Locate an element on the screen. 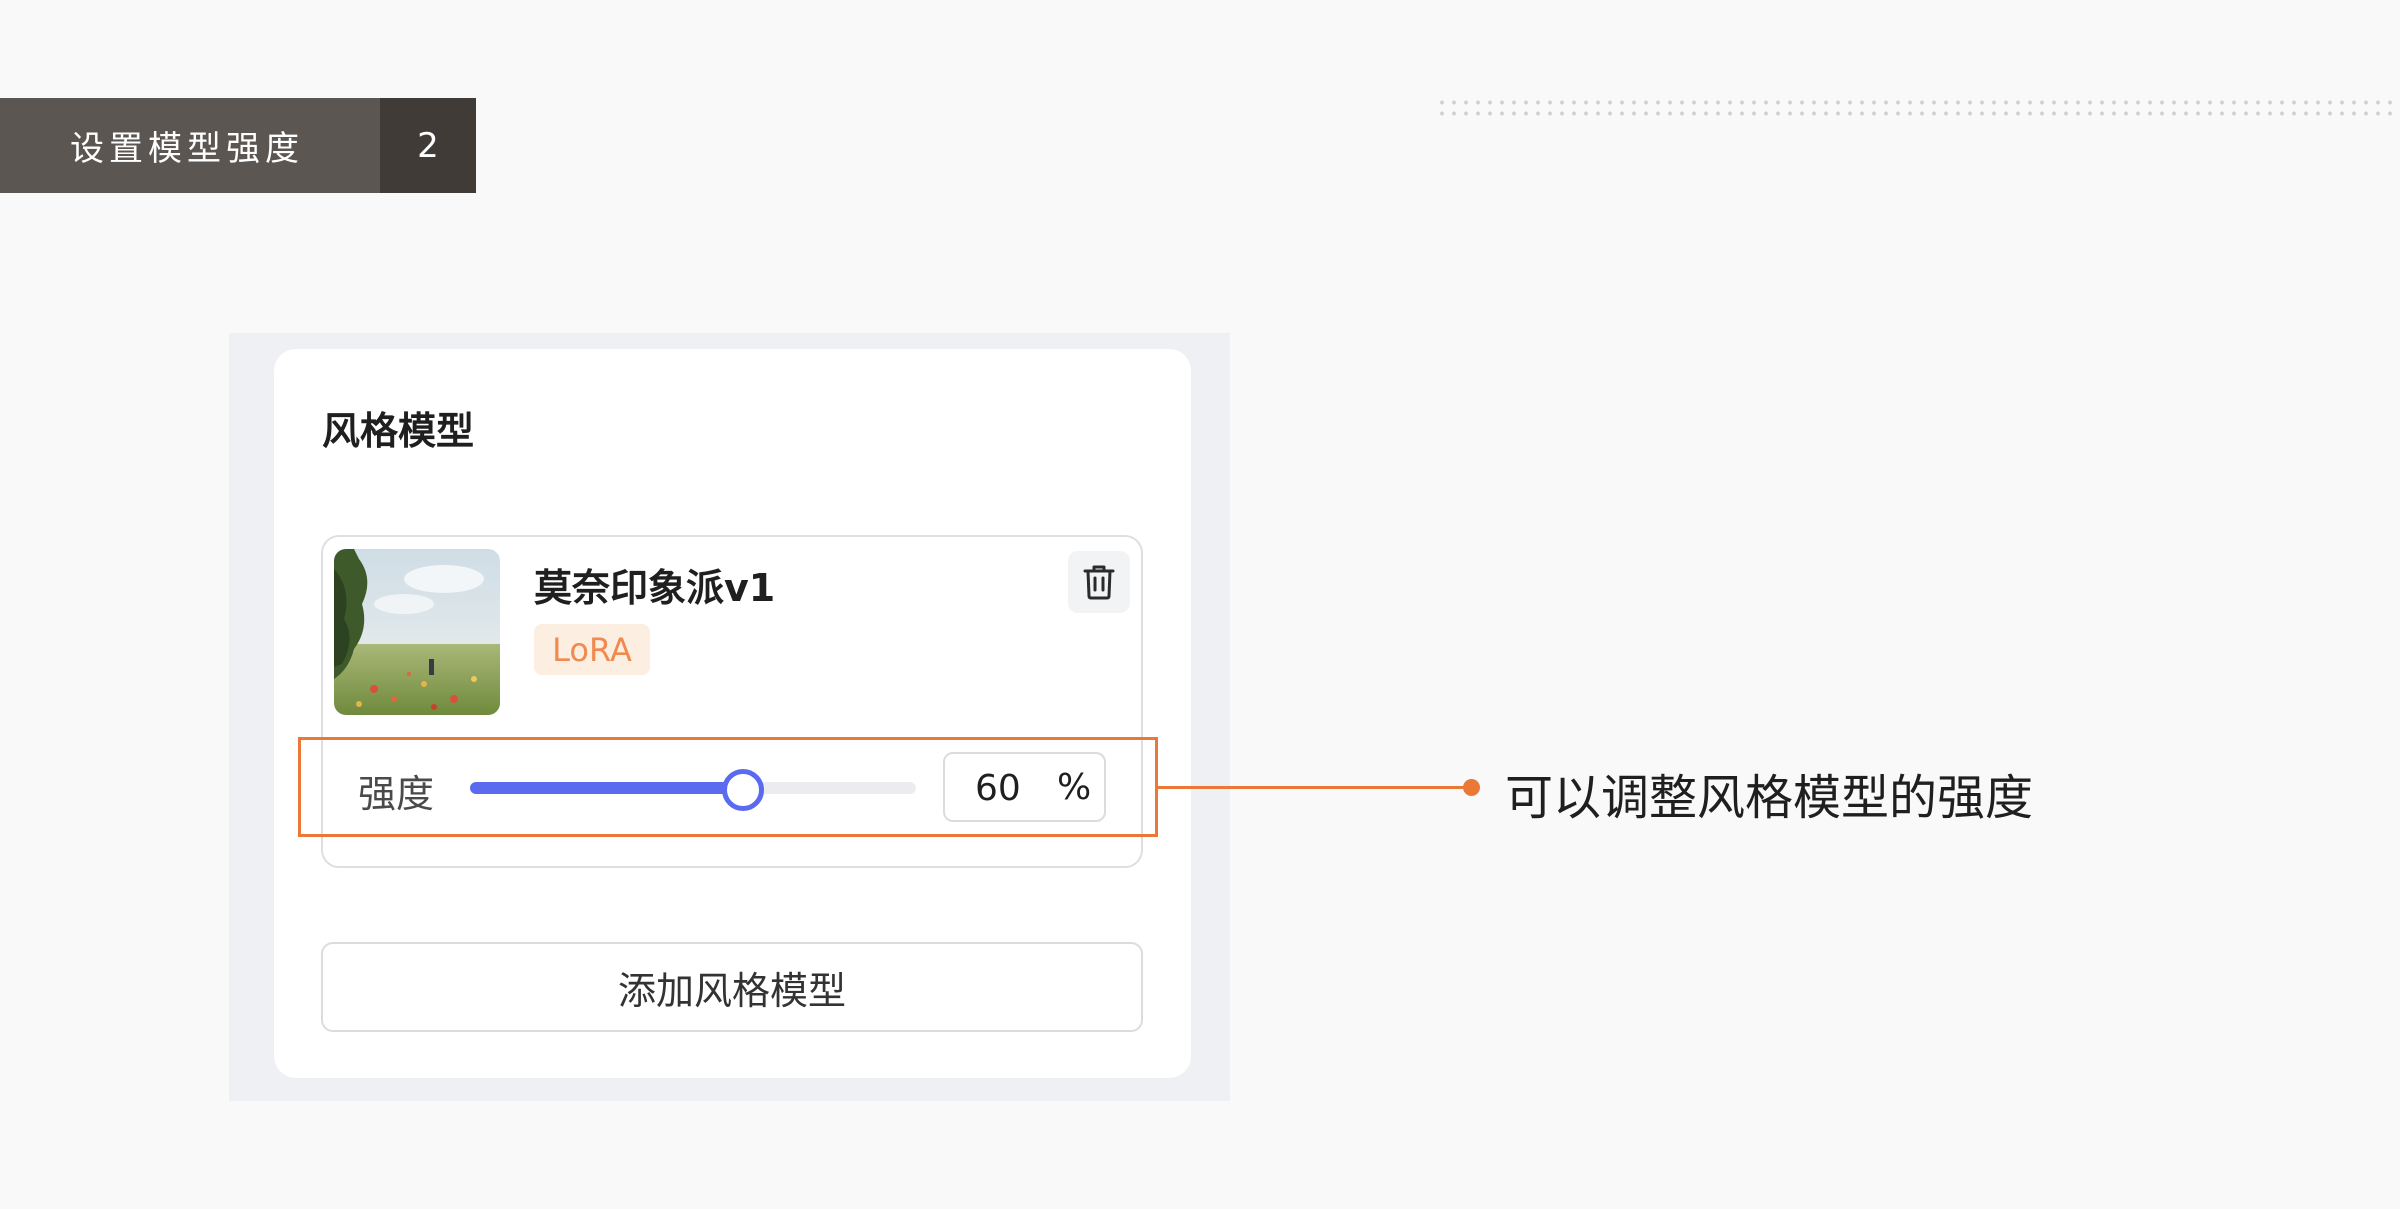 The image size is (2400, 1209). delete-model-button is located at coordinates (1099, 582).